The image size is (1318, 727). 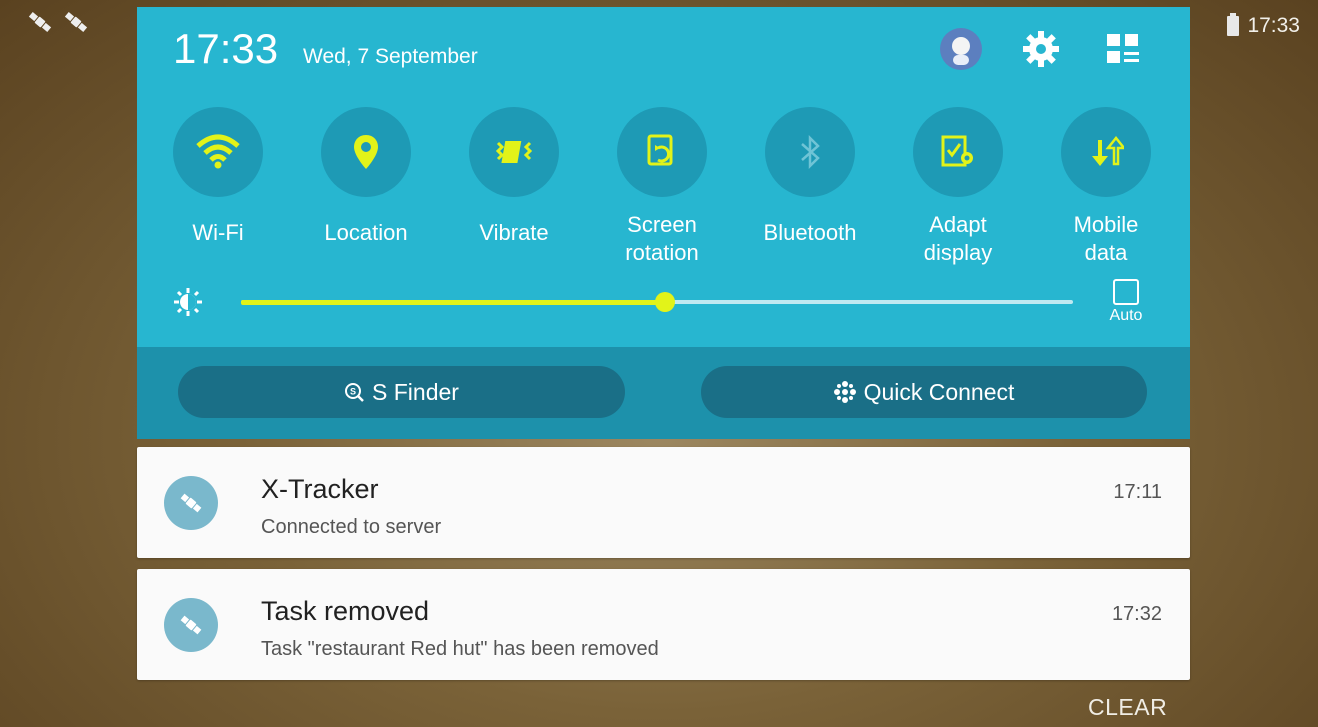 I want to click on wifi-toggle-button, so click(x=218, y=152).